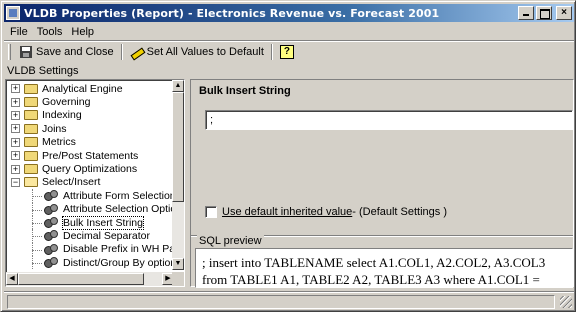 This screenshot has width=576, height=312. I want to click on tree-item-decimal-separator: Decimal Separator, so click(90, 236).